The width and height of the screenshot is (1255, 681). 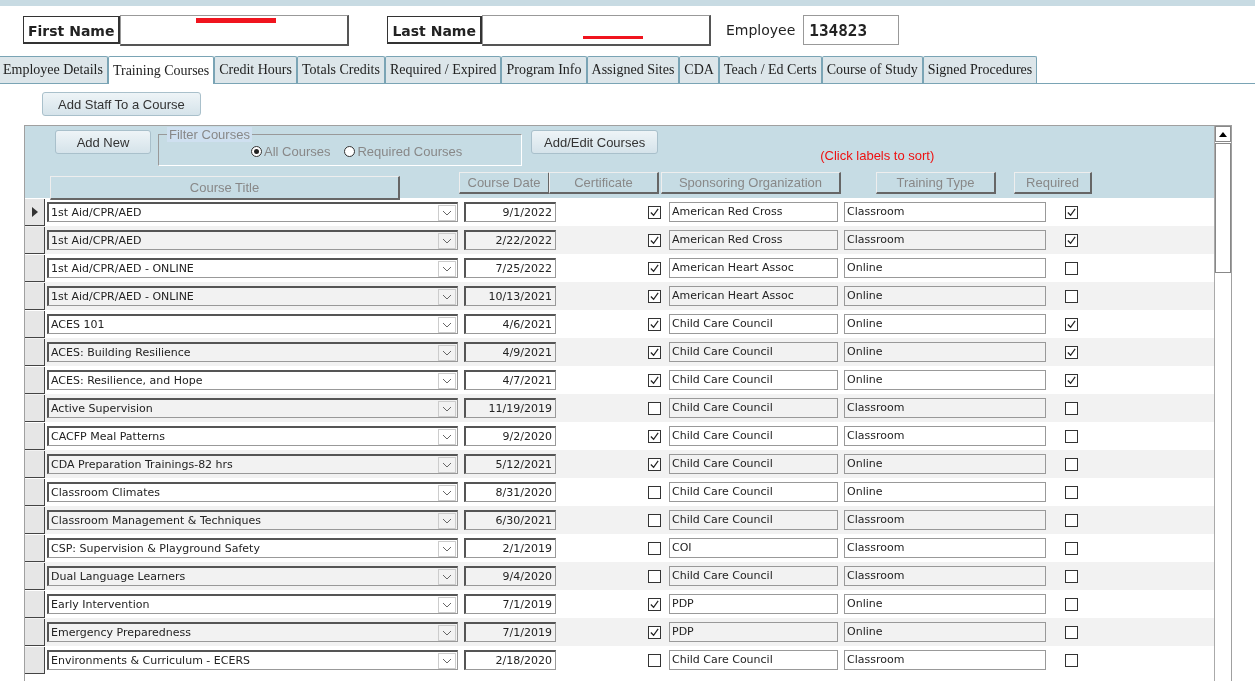 I want to click on course-date-field: 2/1/2019, so click(x=510, y=548).